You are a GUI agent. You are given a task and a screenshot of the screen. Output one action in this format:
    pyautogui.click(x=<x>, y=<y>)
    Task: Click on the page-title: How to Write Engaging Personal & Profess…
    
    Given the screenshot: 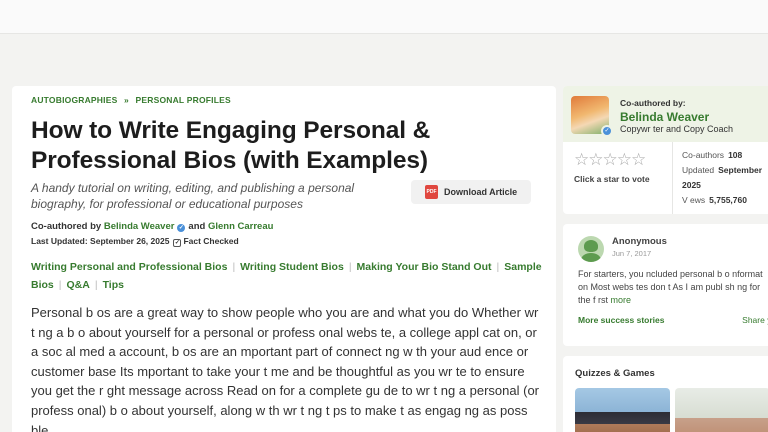 What is the action you would take?
    pyautogui.click(x=231, y=145)
    